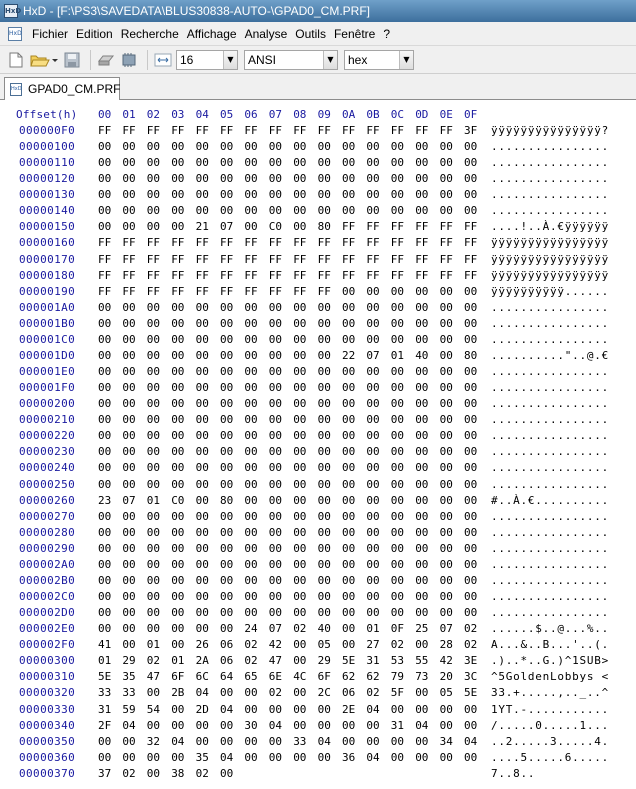  I want to click on hex-byte: 35, so click(128, 676).